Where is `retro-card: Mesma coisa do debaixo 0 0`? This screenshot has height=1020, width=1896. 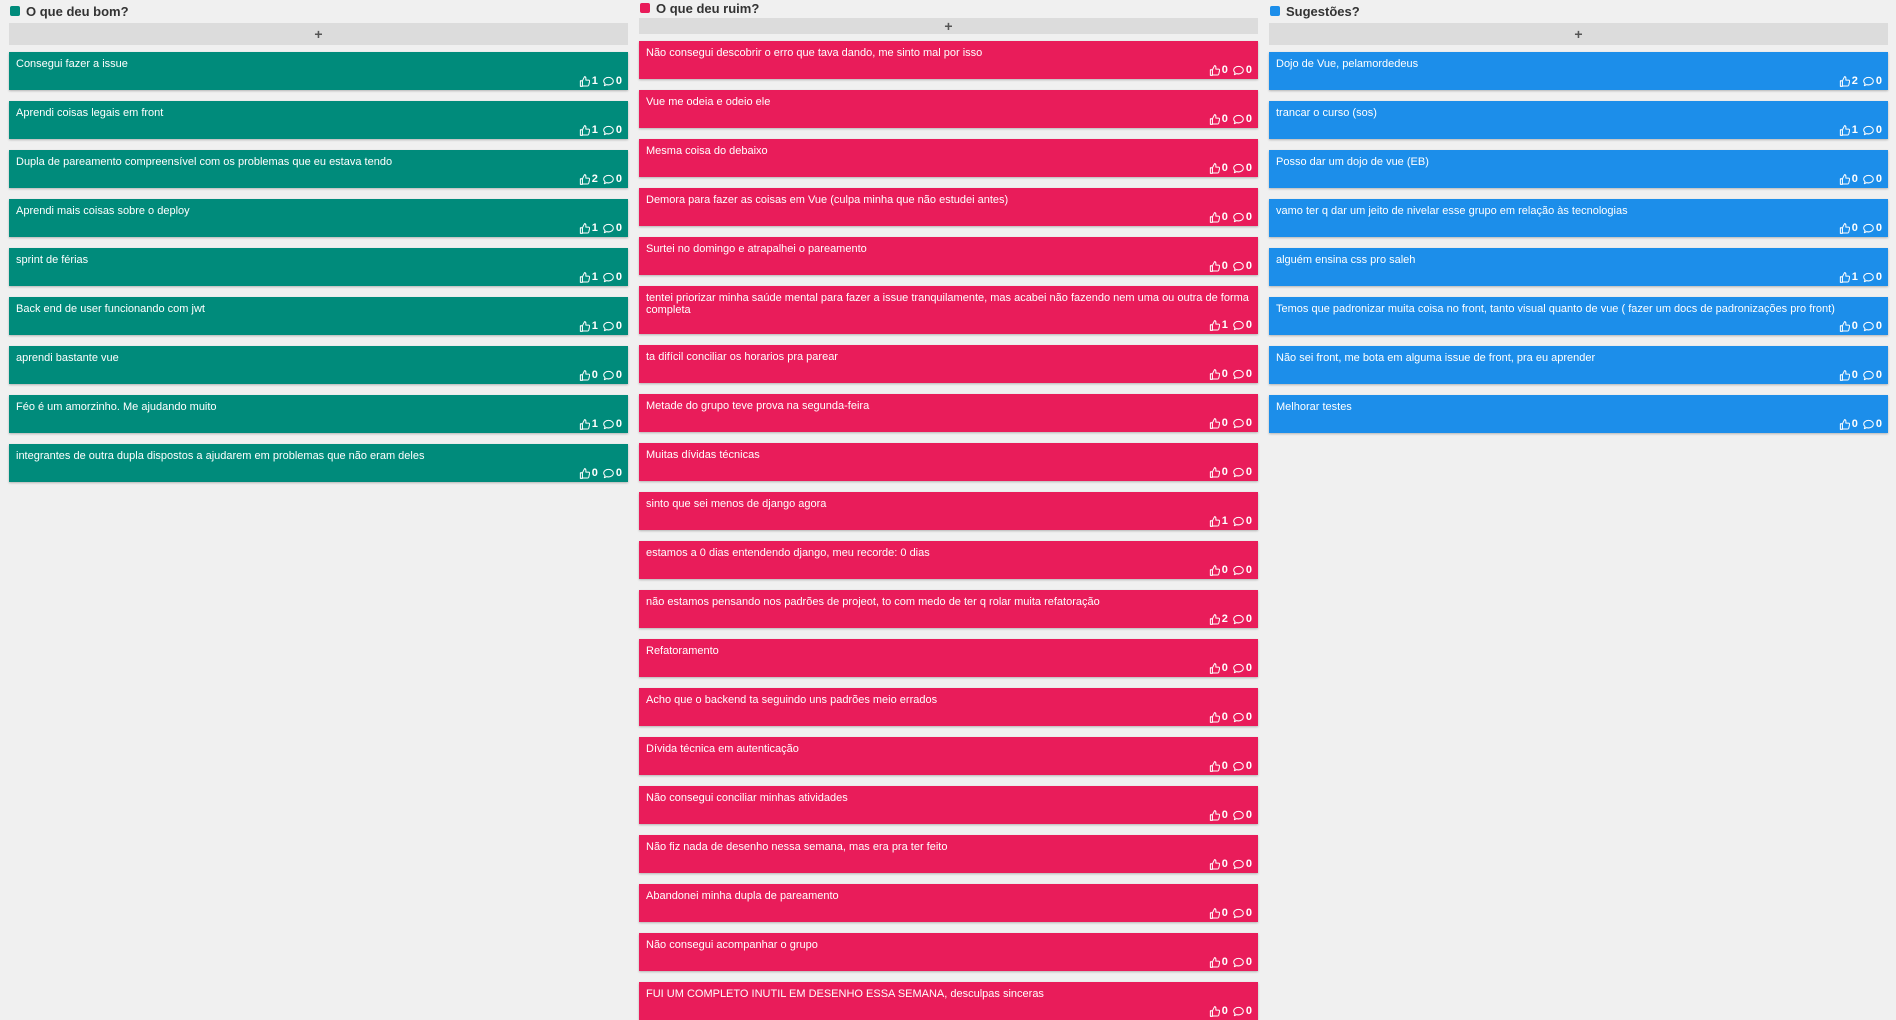 retro-card: Mesma coisa do debaixo 0 0 is located at coordinates (948, 158).